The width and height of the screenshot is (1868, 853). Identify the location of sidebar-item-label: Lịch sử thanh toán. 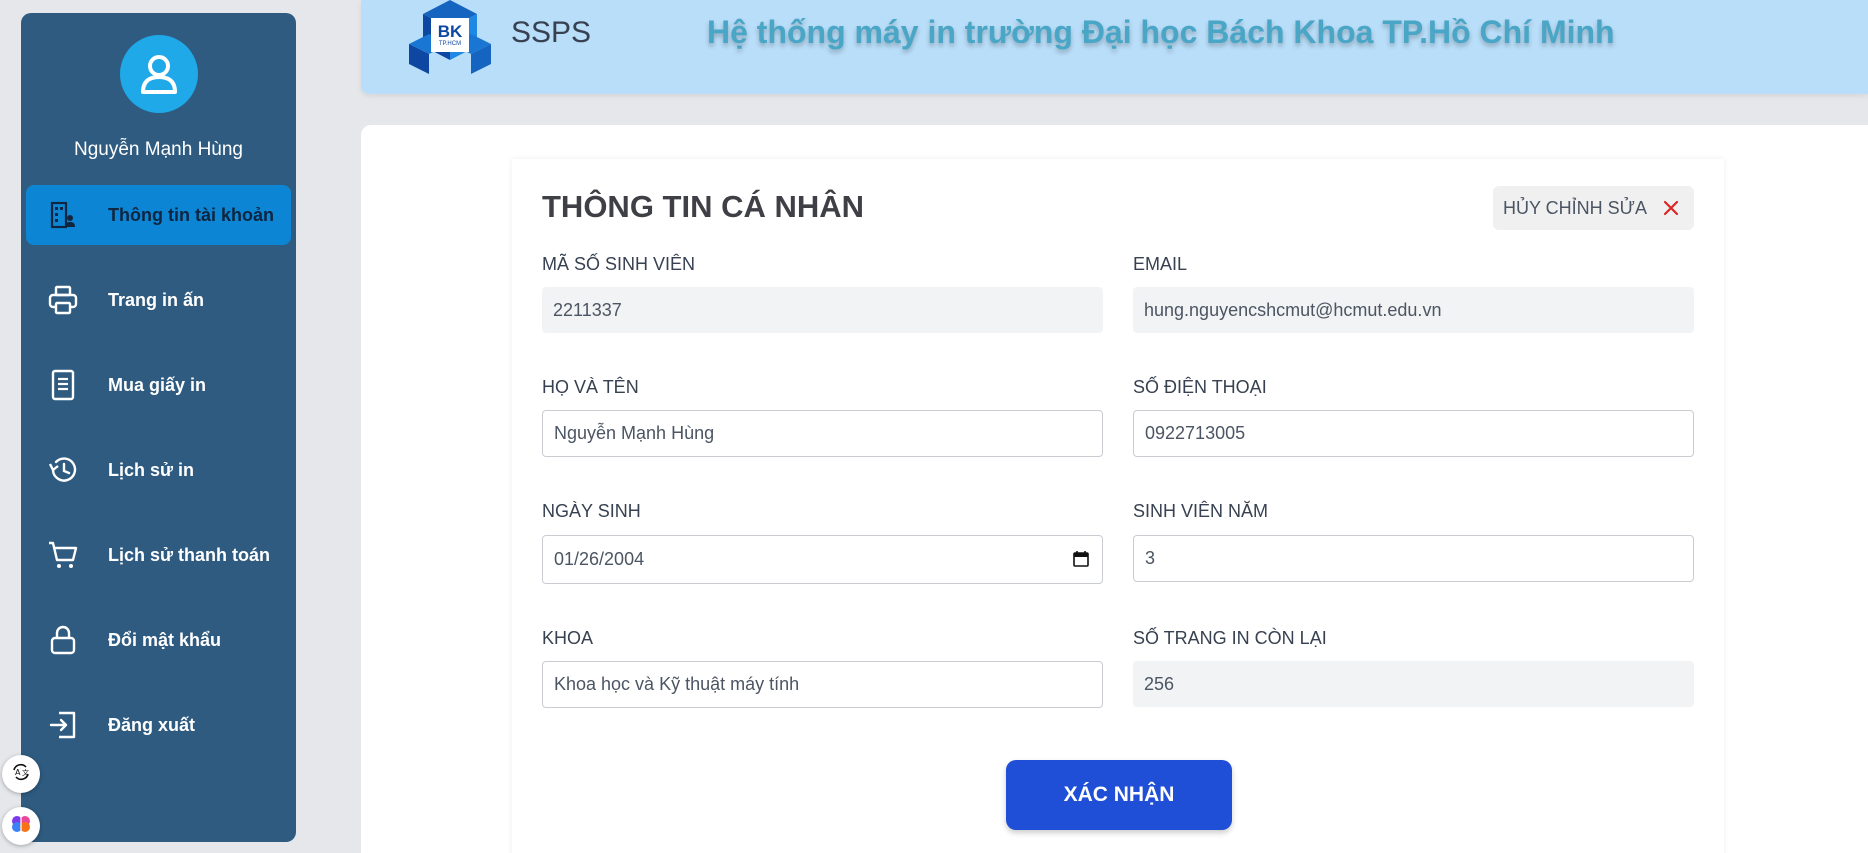
(189, 554).